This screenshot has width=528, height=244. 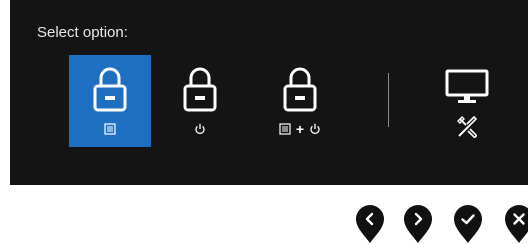 What do you see at coordinates (370, 224) in the screenshot?
I see `nav-left-button` at bounding box center [370, 224].